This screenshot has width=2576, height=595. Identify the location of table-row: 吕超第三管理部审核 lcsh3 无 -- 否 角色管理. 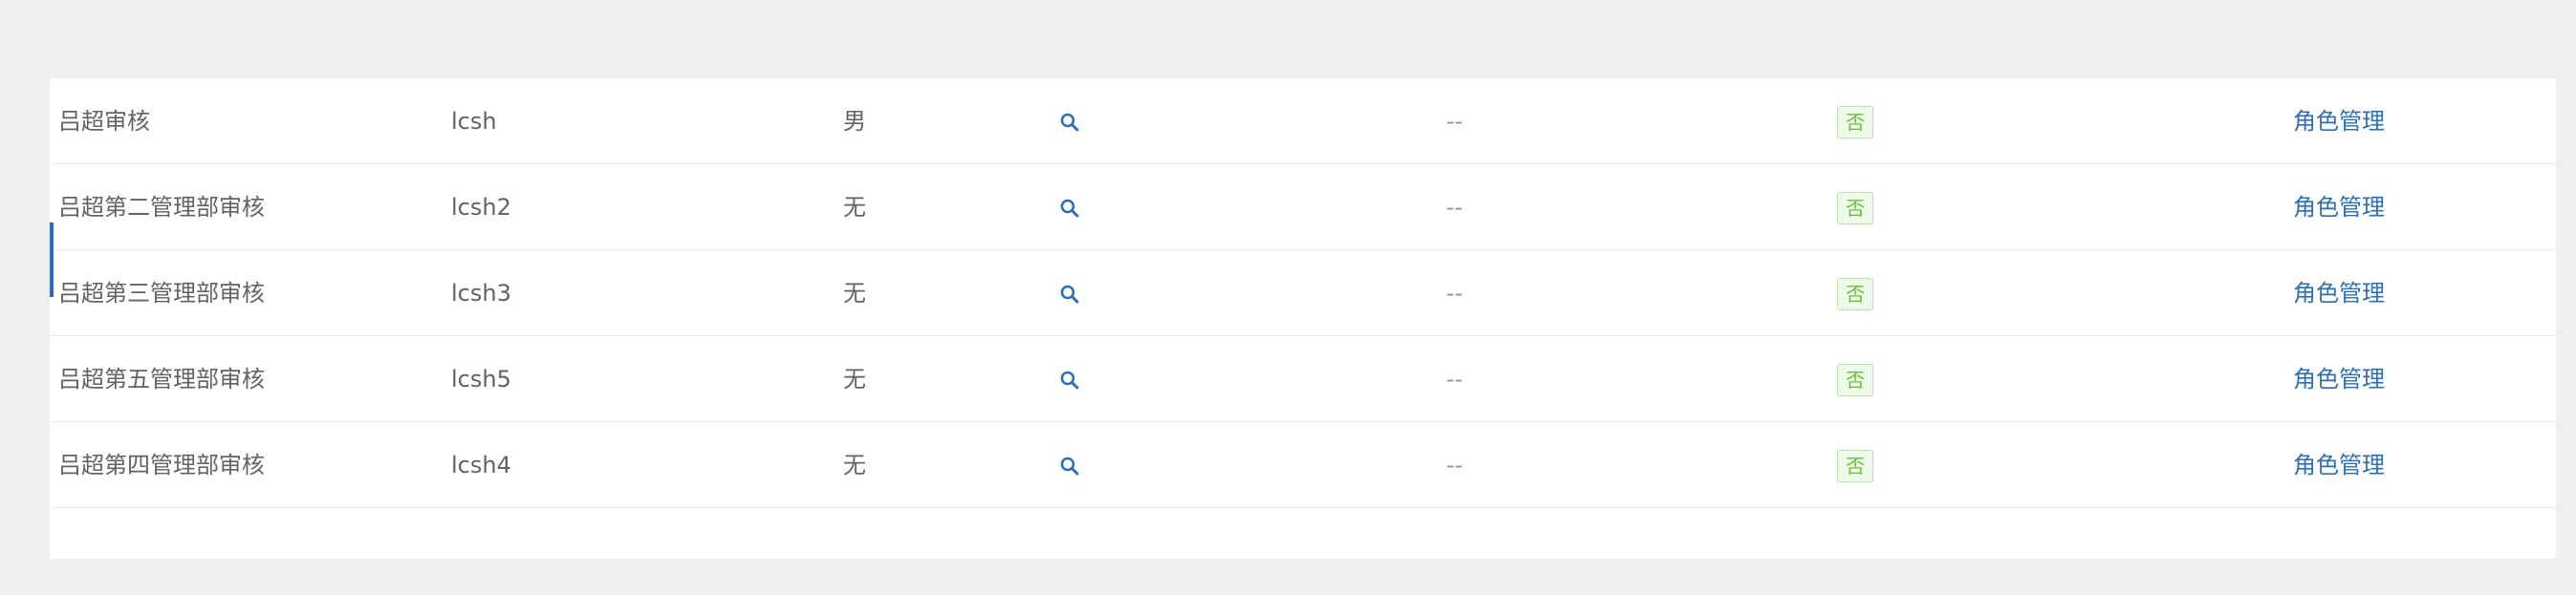
(1303, 293).